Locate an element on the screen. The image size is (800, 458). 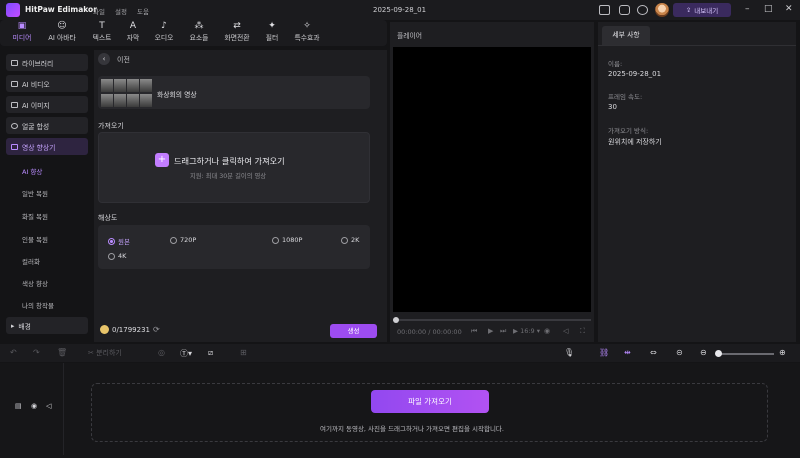
sidebar-item-video-enhancer: 영상 향상기 is located at coordinates (47, 146).